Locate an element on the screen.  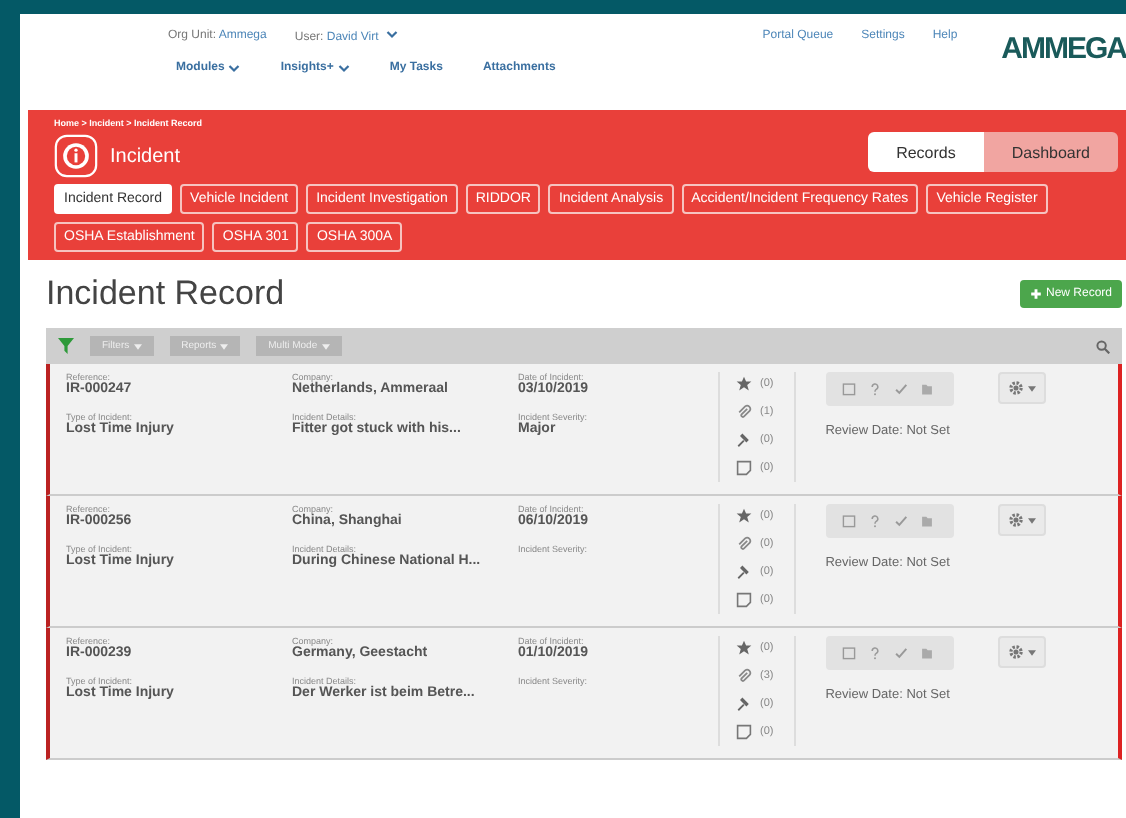
company-logo: AMMEGA is located at coordinates (1063, 48).